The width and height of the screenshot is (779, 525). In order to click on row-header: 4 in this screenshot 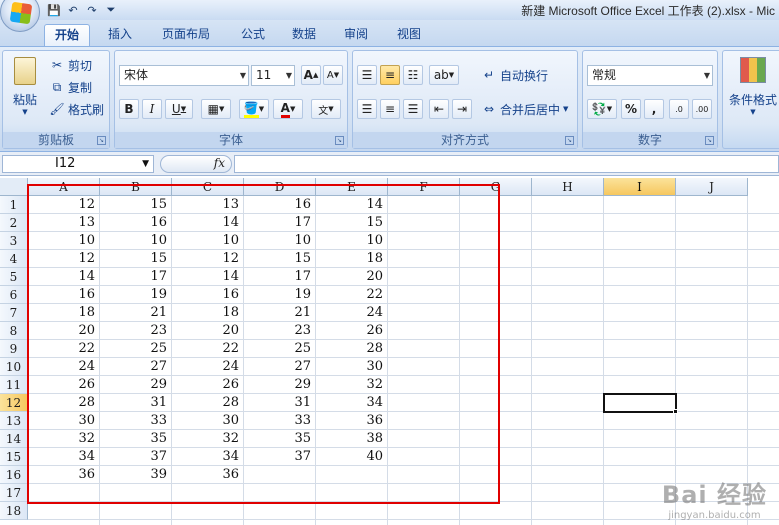, I will do `click(14, 259)`.